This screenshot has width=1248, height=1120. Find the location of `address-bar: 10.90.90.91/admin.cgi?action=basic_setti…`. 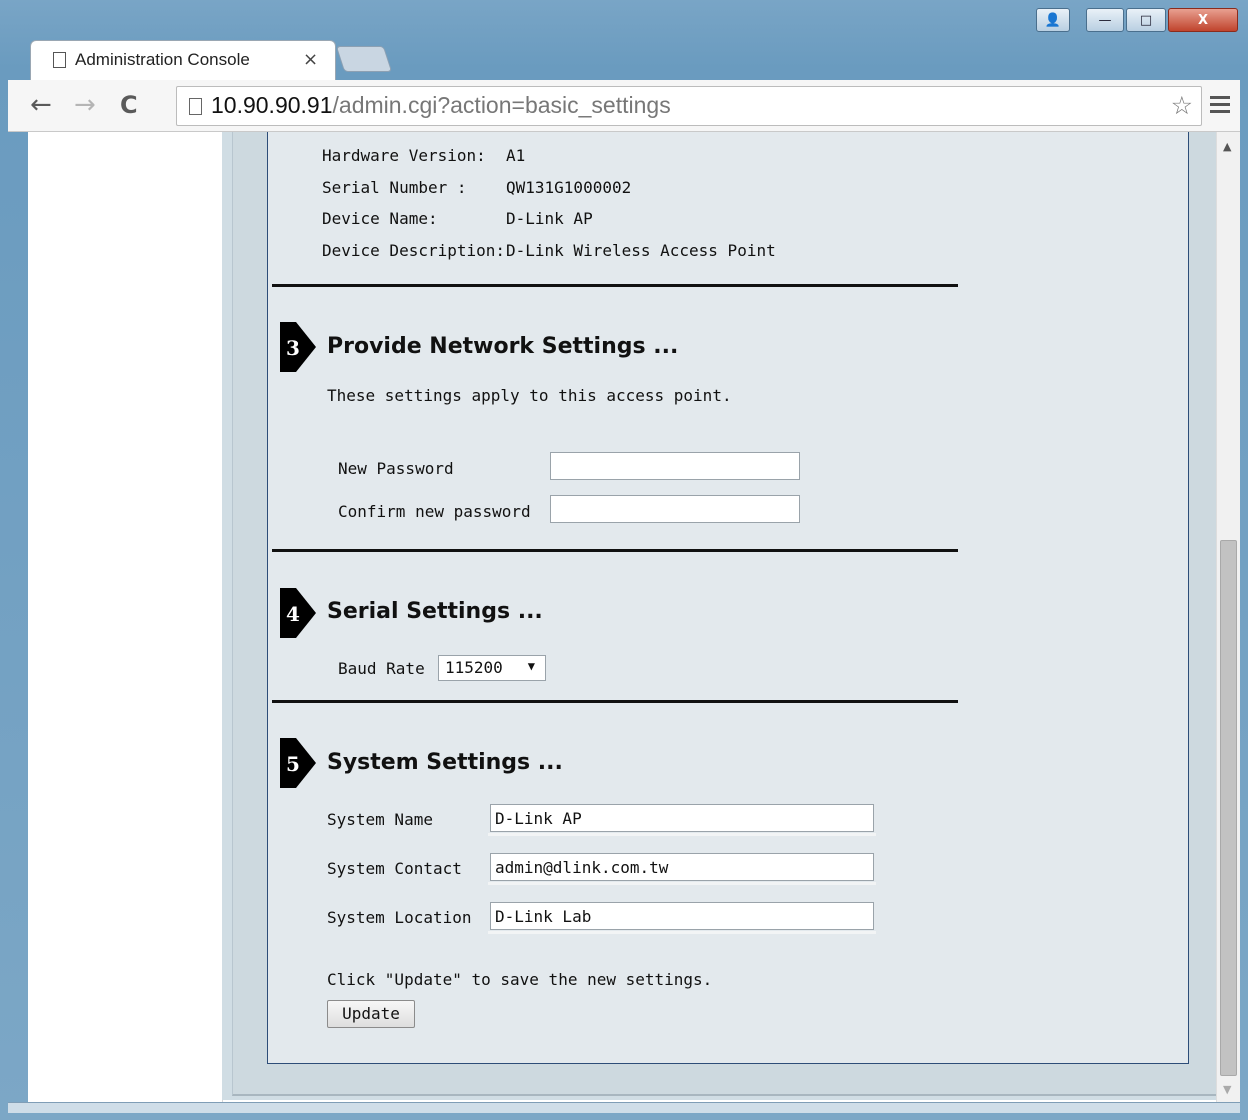

address-bar: 10.90.90.91/admin.cgi?action=basic_setti… is located at coordinates (689, 106).